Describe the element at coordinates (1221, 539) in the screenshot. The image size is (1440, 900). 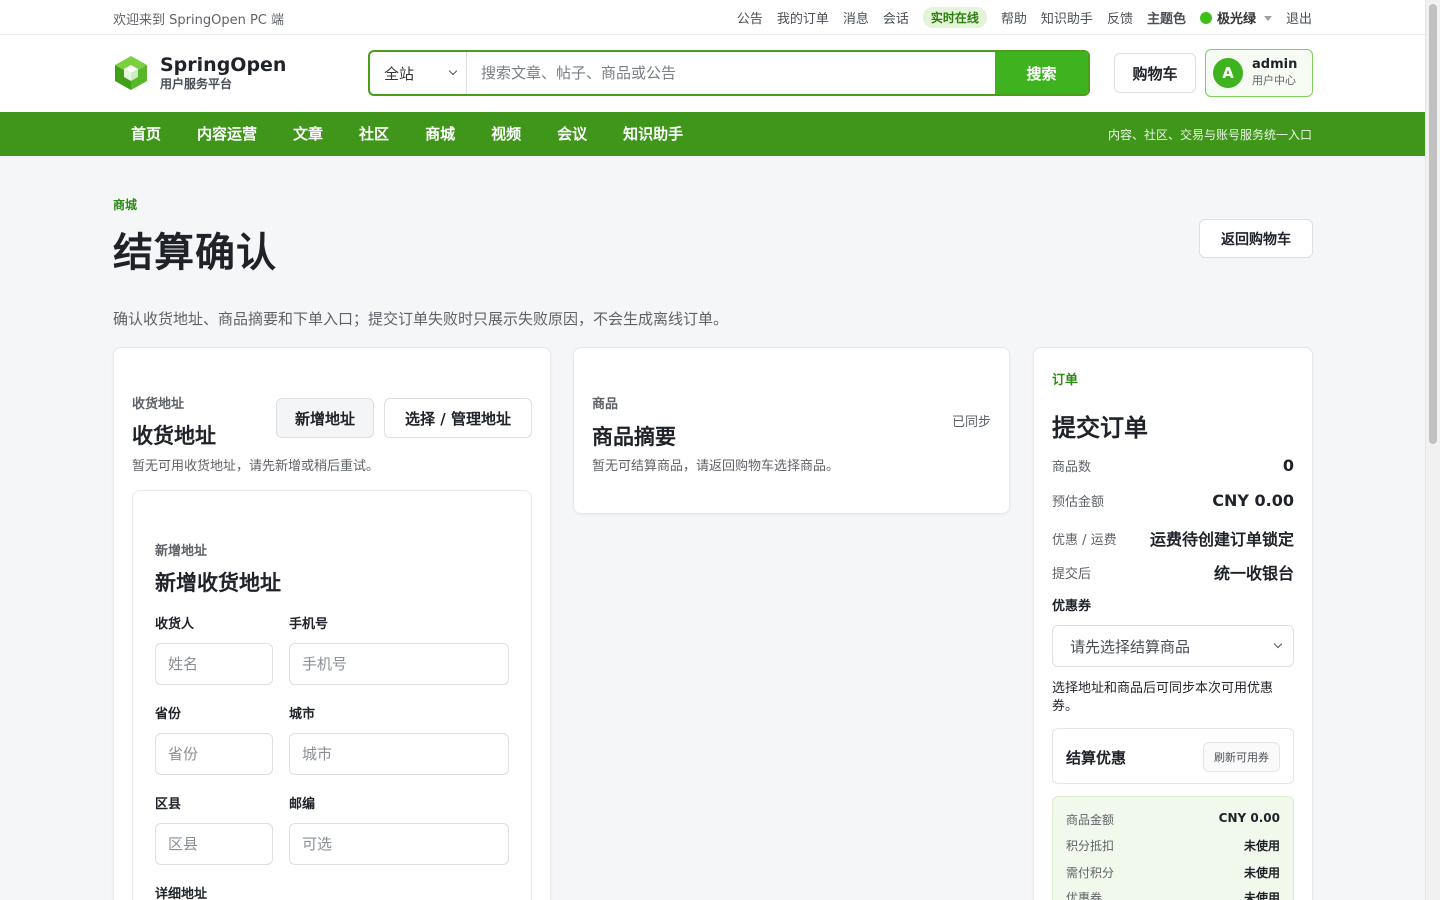
I see `summary-value: 运费待创建订单锁定` at that location.